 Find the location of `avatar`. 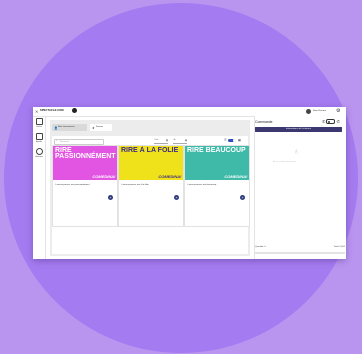

avatar is located at coordinates (308, 111).